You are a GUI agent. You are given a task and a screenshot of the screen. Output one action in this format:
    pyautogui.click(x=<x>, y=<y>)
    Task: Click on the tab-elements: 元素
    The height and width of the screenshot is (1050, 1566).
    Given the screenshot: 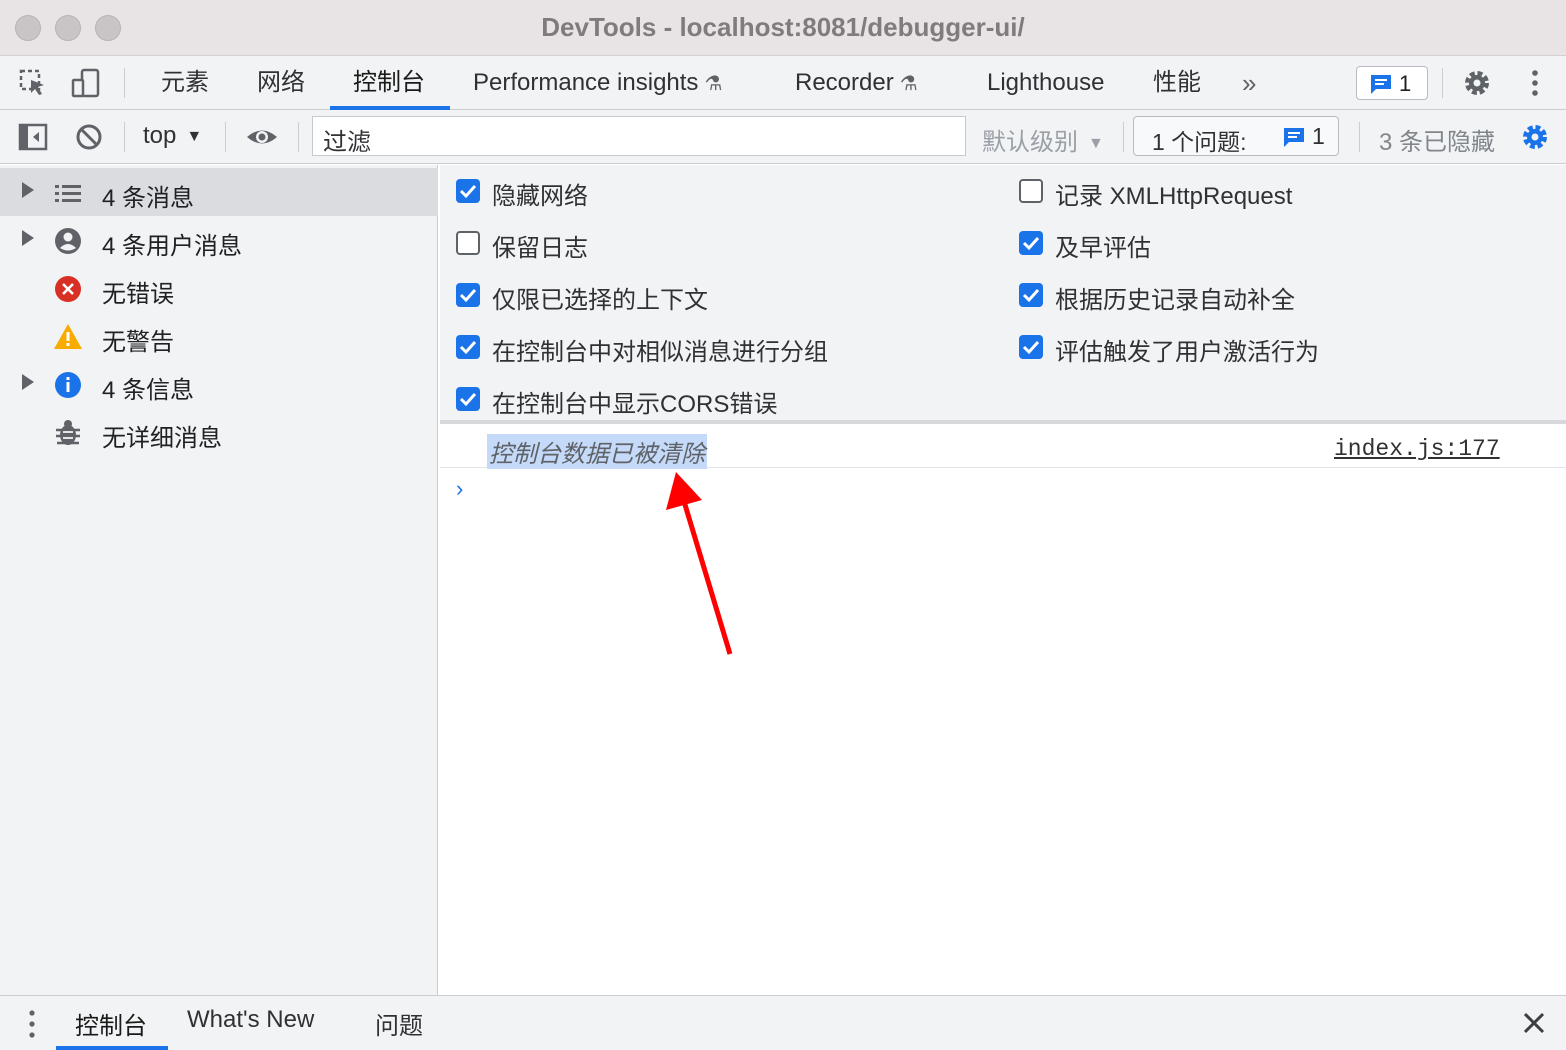 What is the action you would take?
    pyautogui.click(x=185, y=83)
    